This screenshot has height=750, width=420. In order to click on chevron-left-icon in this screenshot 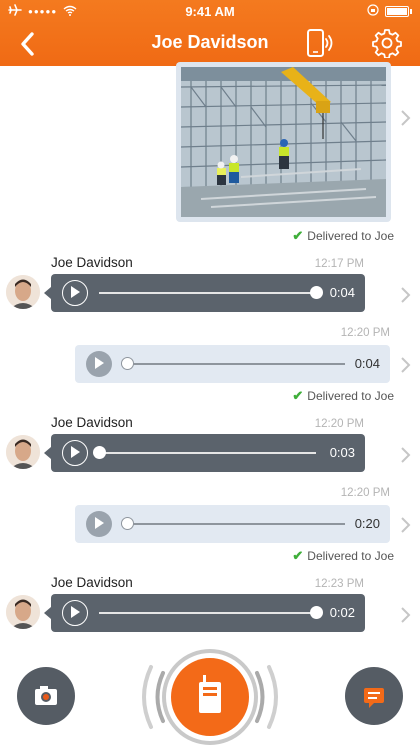, I will do `click(27, 44)`.